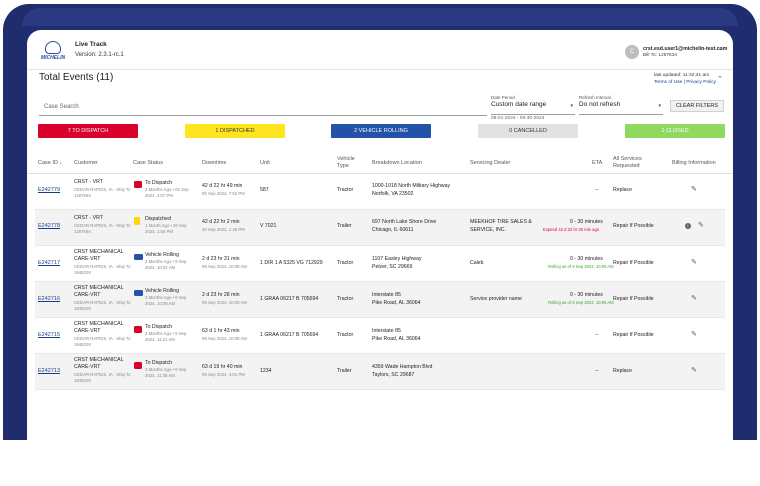 The image size is (760, 486). Describe the element at coordinates (697, 106) in the screenshot. I see `clear-filters-button: CLEAR FILTERS` at that location.